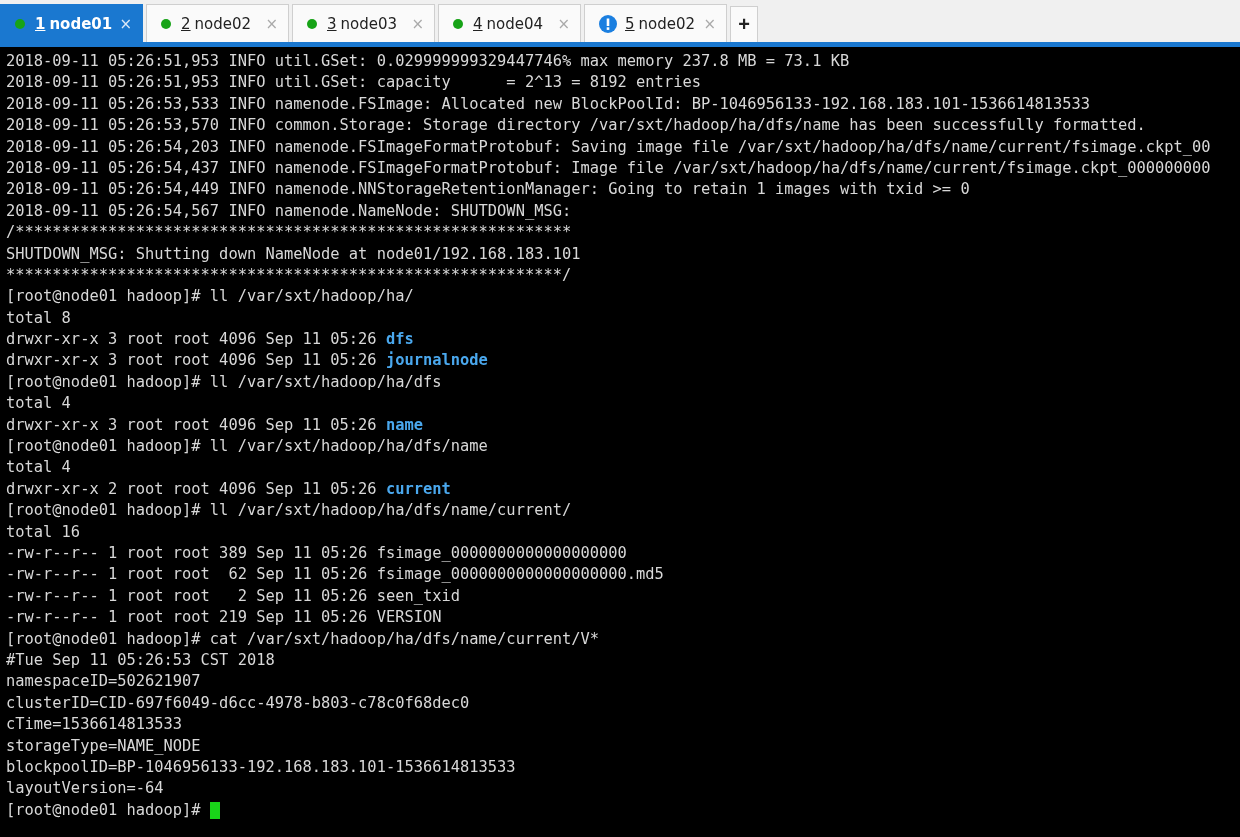 The image size is (1240, 837). What do you see at coordinates (104, 810) in the screenshot?
I see `shell-prompt: [root@node01 hadoop]#` at bounding box center [104, 810].